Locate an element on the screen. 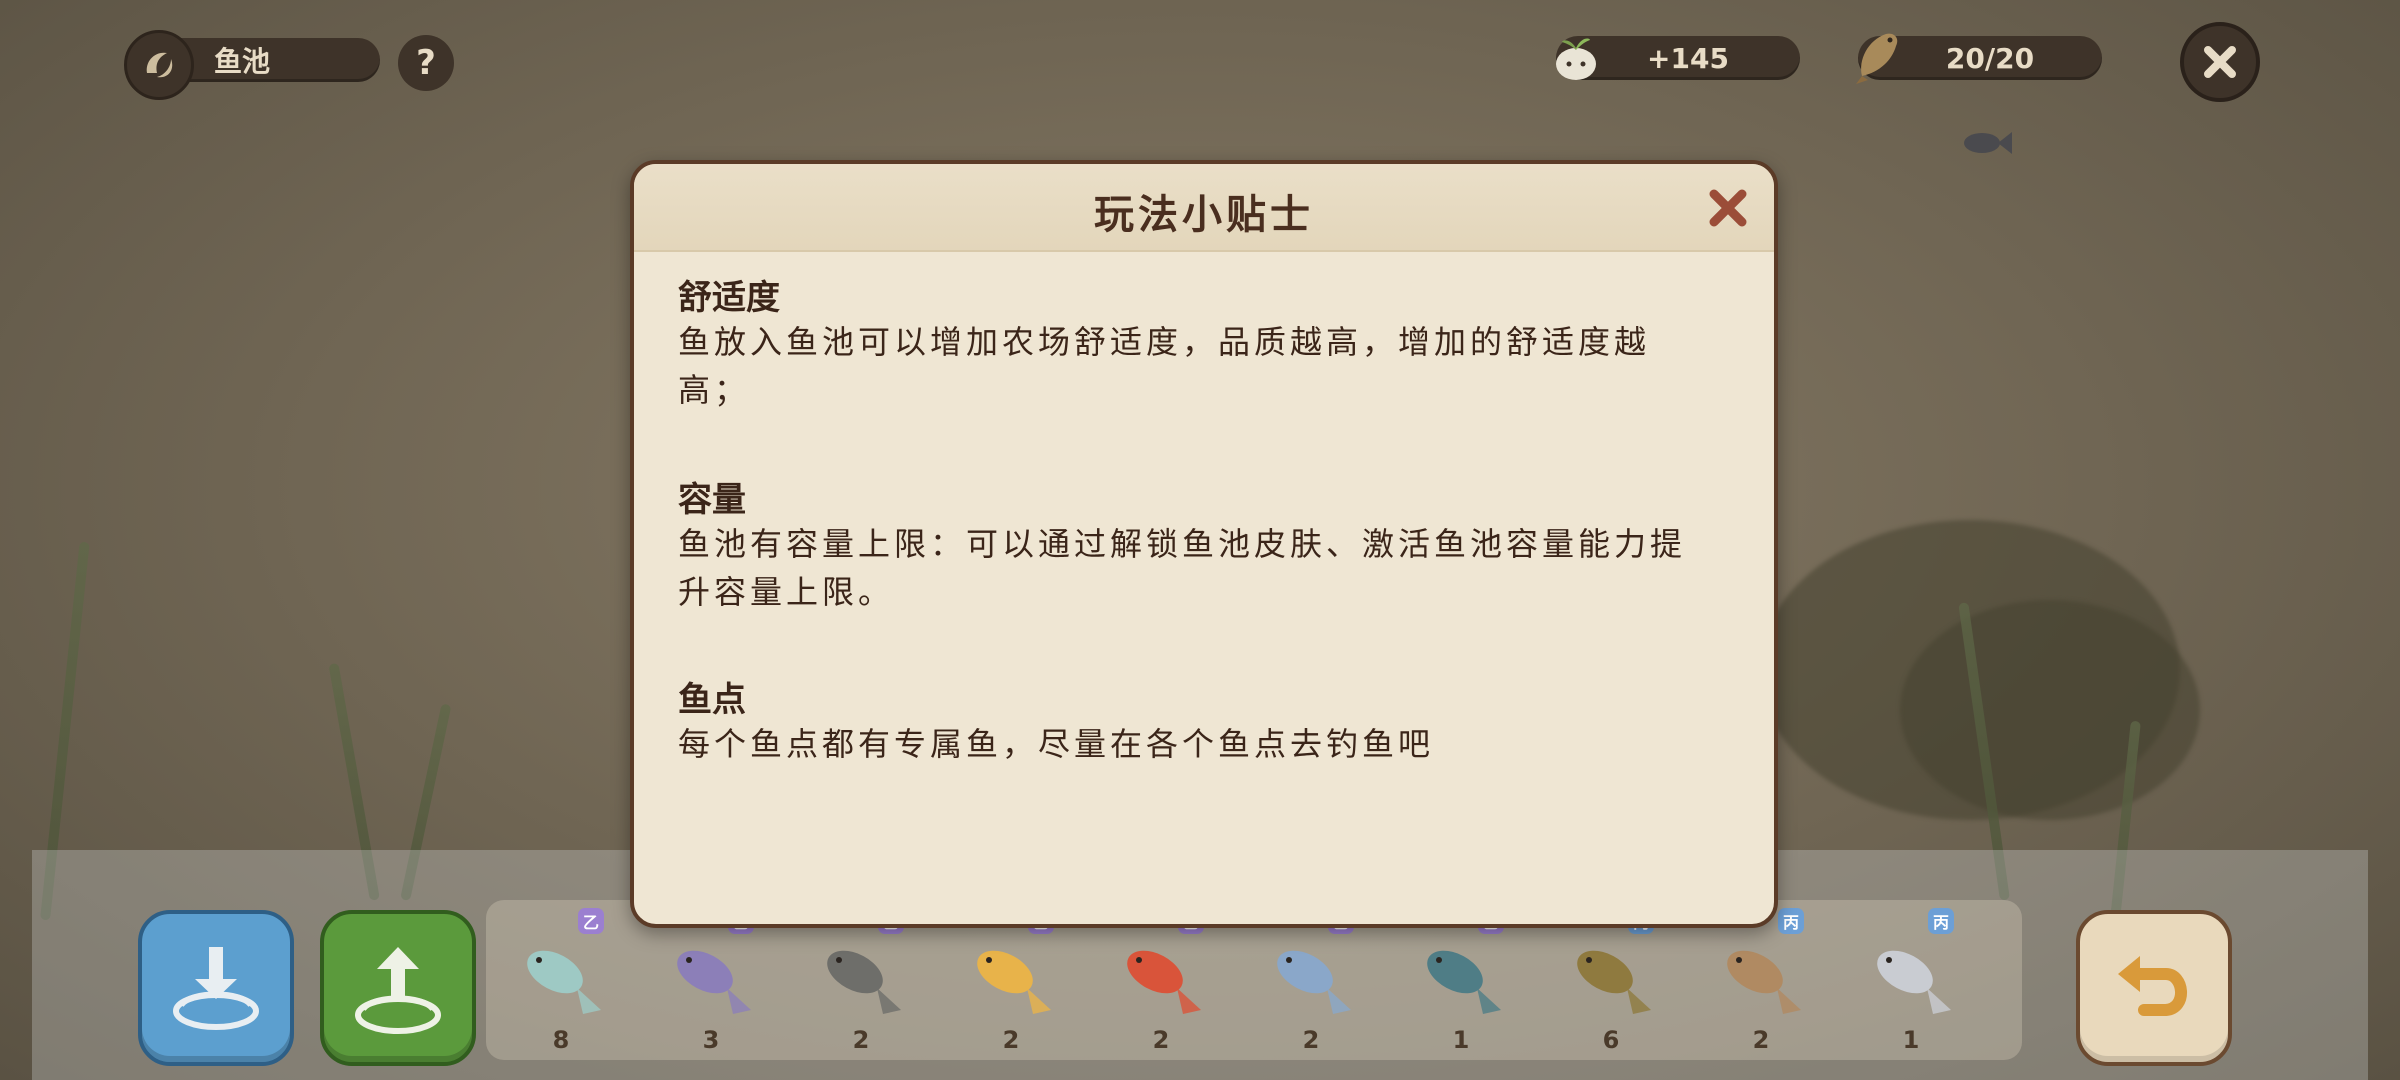 This screenshot has width=2400, height=1080. release-fish-icon is located at coordinates (398, 990).